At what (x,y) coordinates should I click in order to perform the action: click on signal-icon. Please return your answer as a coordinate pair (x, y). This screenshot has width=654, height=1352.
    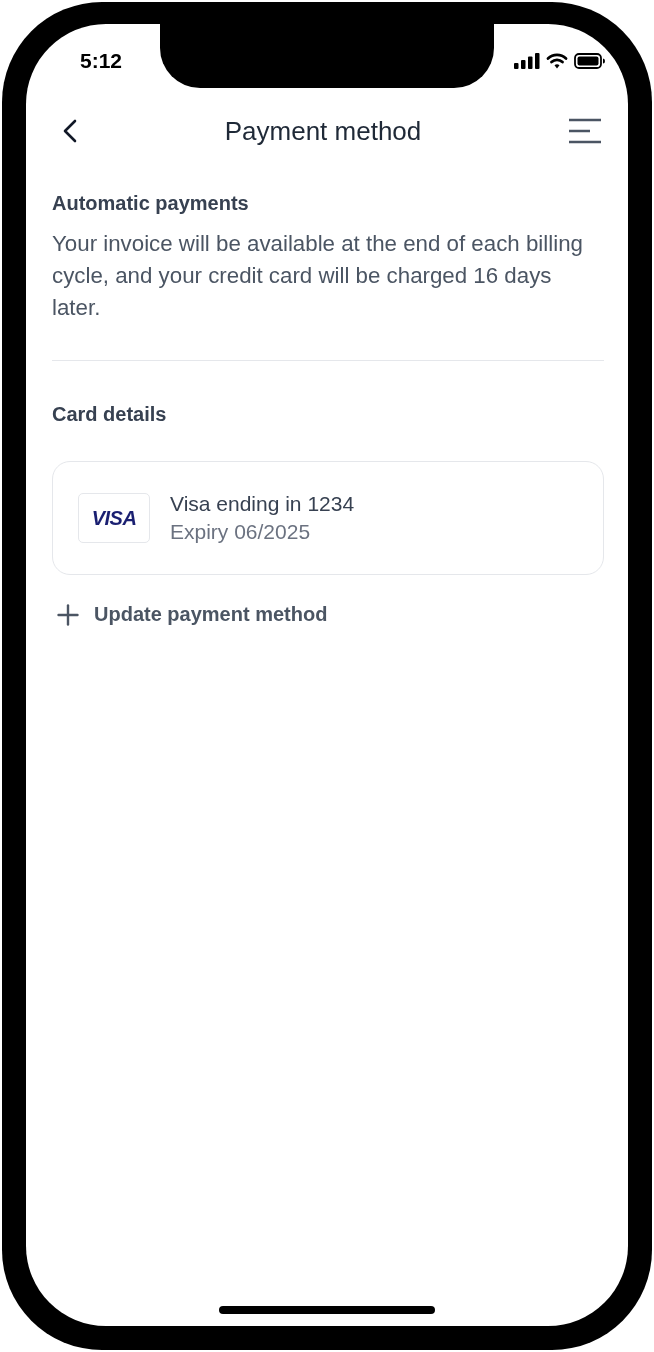
    Looking at the image, I should click on (527, 61).